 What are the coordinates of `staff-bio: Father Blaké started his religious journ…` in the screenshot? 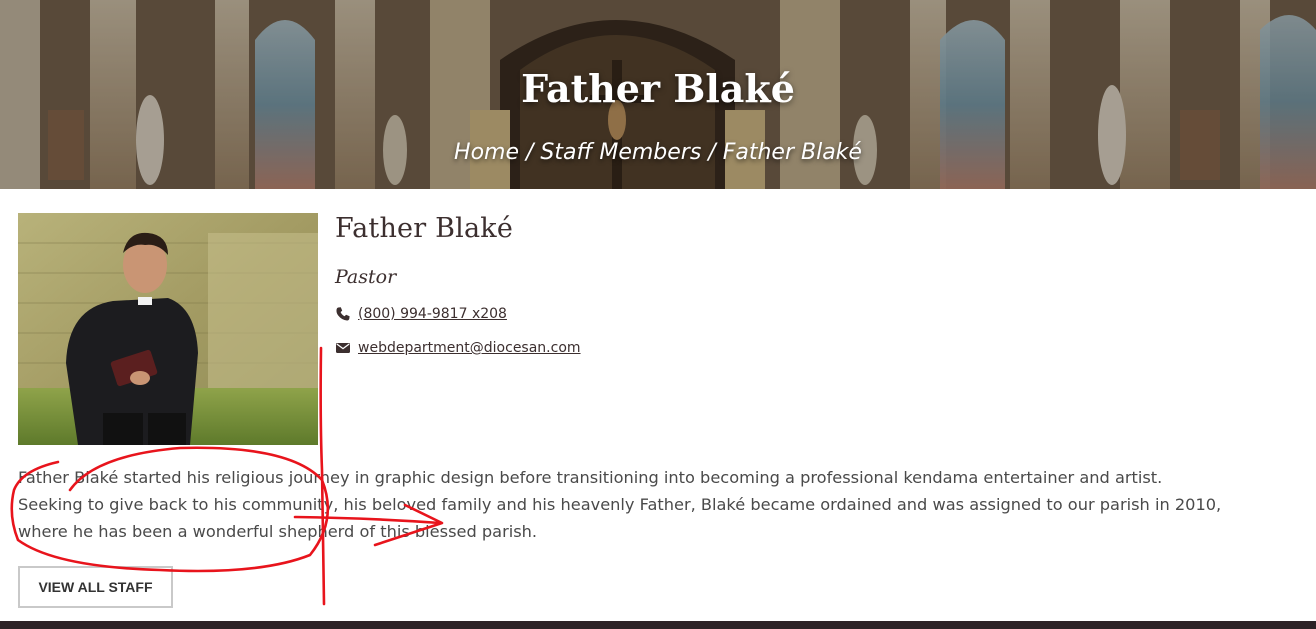 It's located at (648, 504).